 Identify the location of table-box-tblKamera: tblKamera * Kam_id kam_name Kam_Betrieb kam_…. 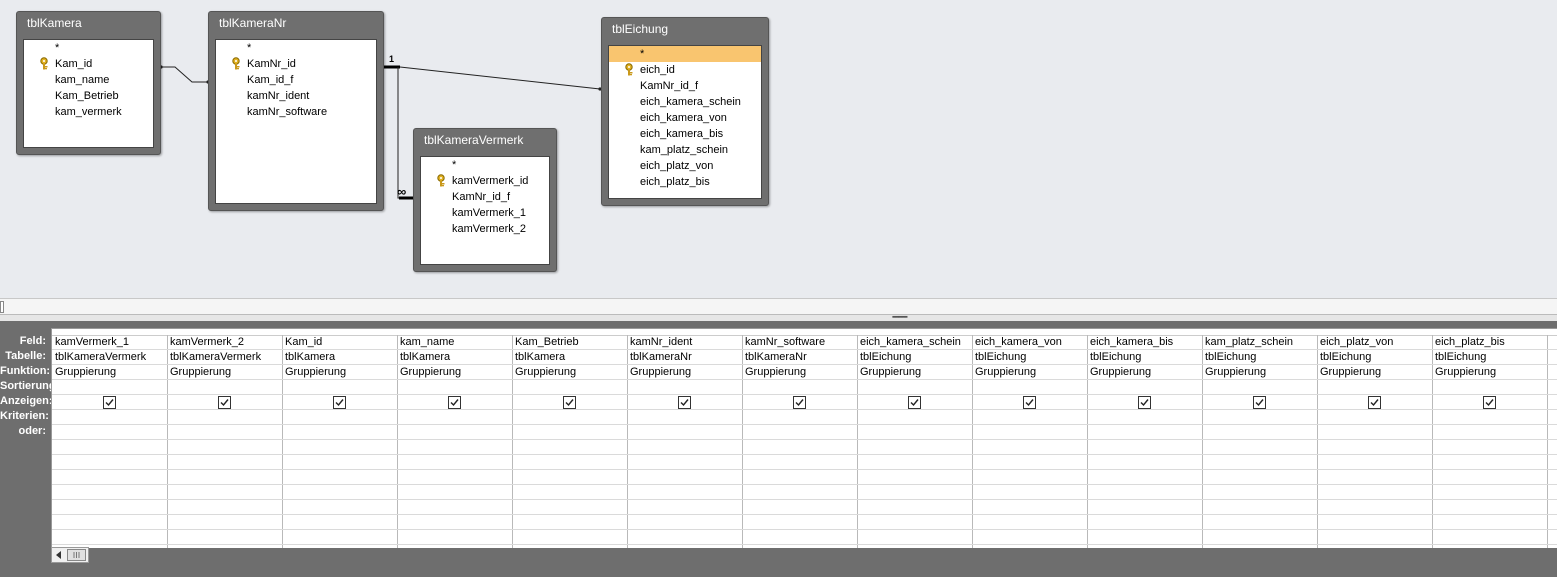
(88, 83).